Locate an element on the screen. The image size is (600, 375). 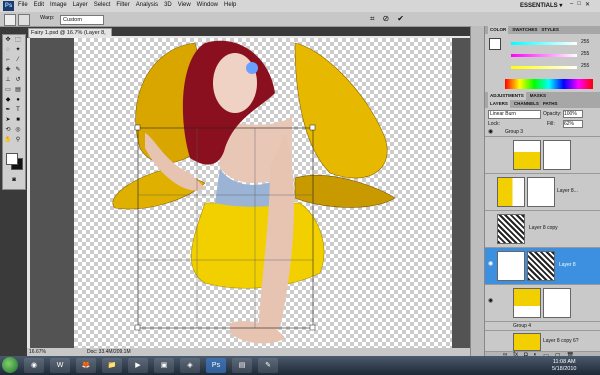
menu-analysis: Analysis is located at coordinates (147, 5).